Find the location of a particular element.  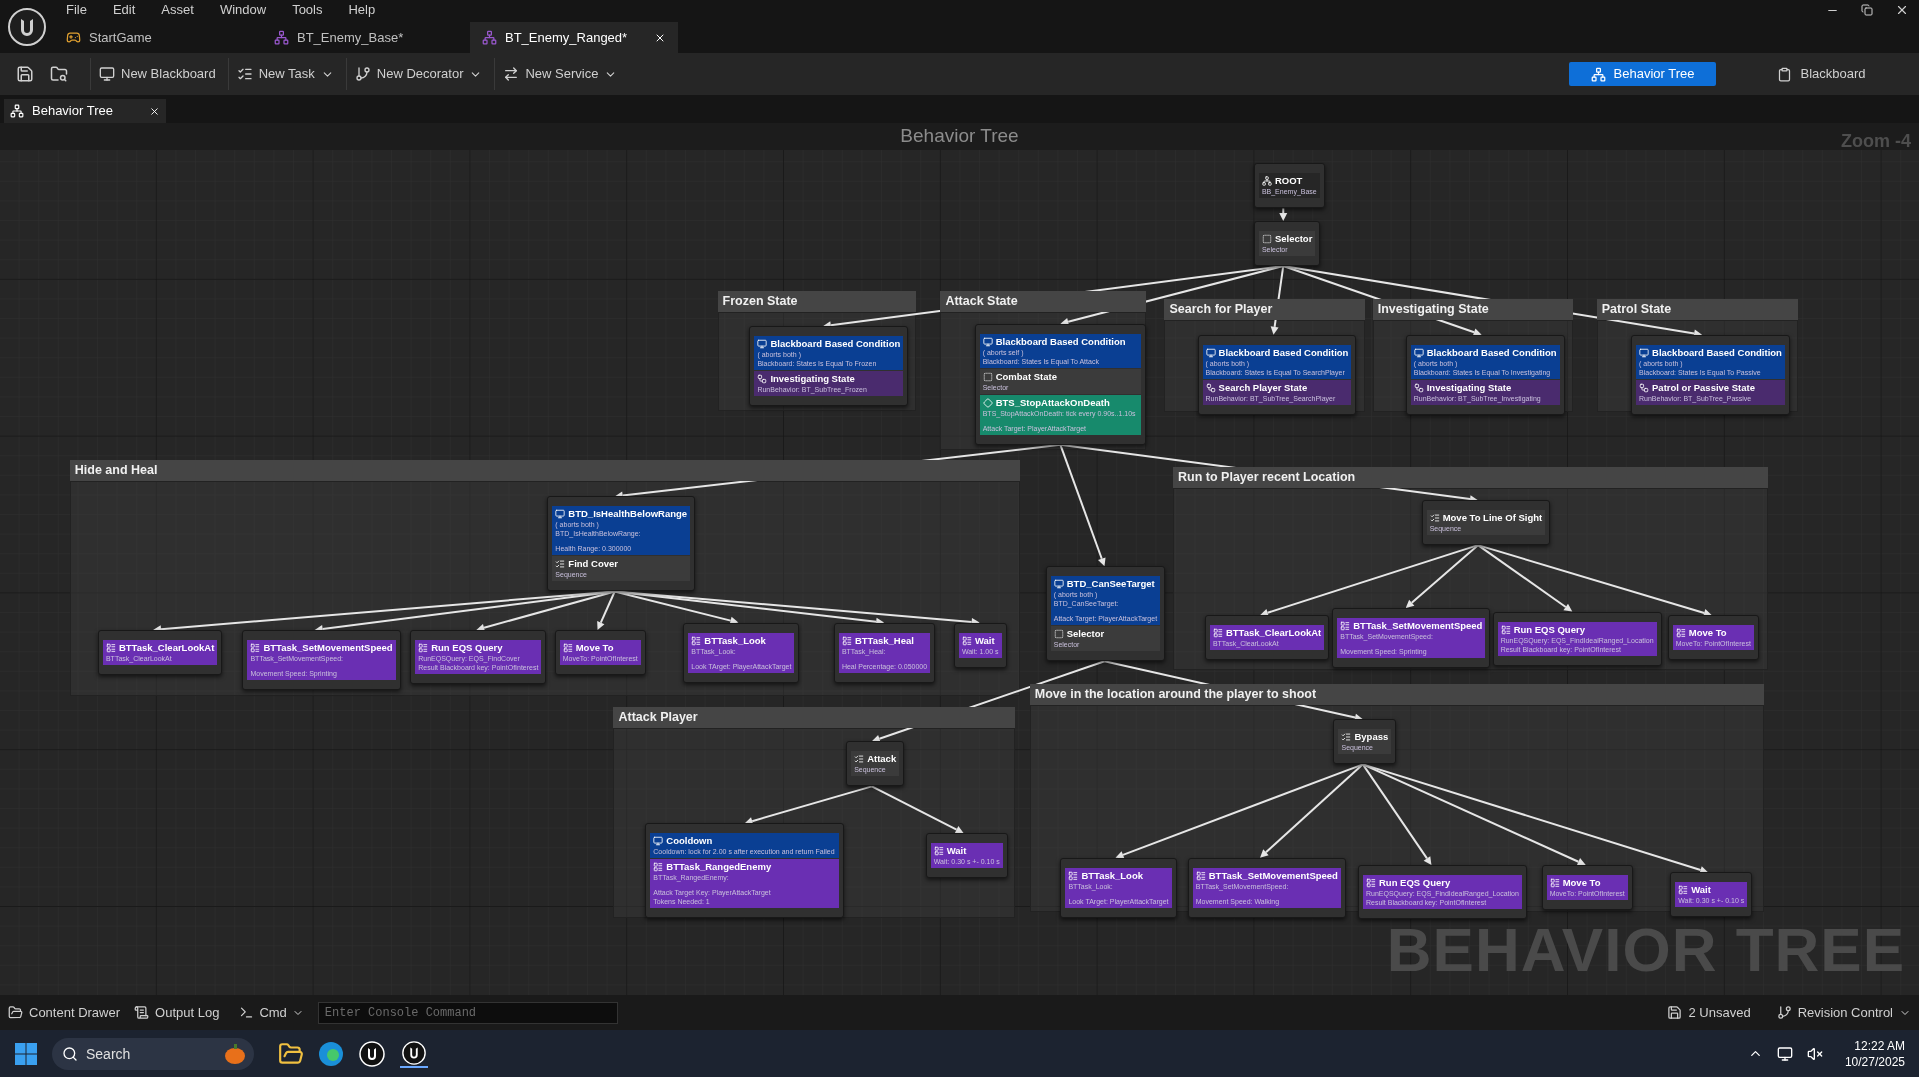

panel-tab: Behavior Tree is located at coordinates (85, 111).